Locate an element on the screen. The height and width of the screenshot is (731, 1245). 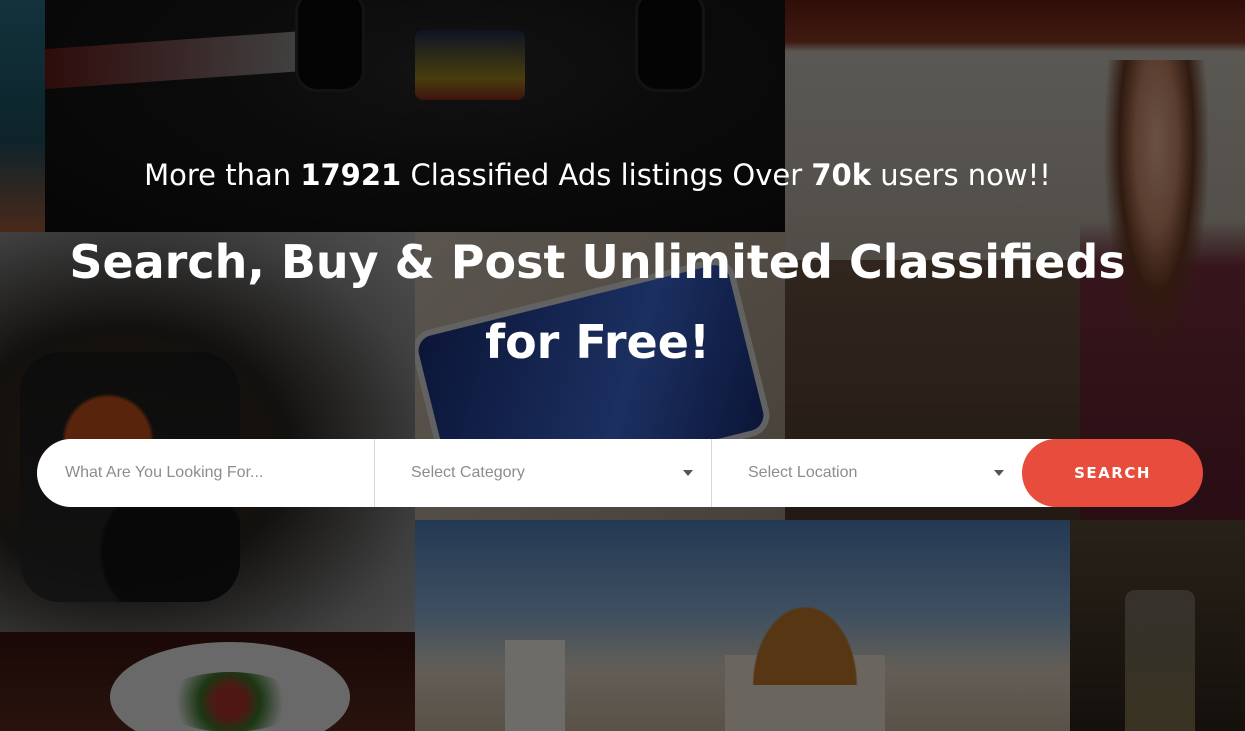
keyword-search-input is located at coordinates (210, 473).